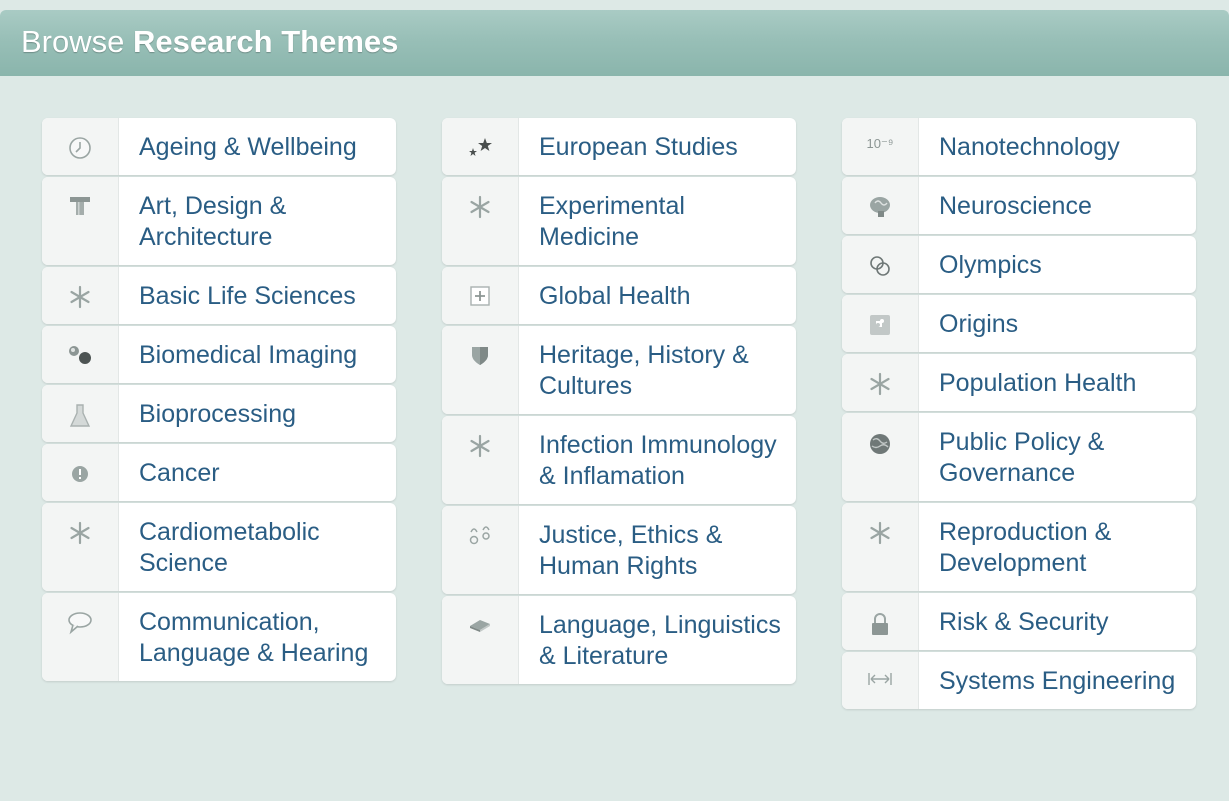 The height and width of the screenshot is (801, 1229). I want to click on theme-item-public-policy-governance: Public Policy & Governance, so click(1019, 457).